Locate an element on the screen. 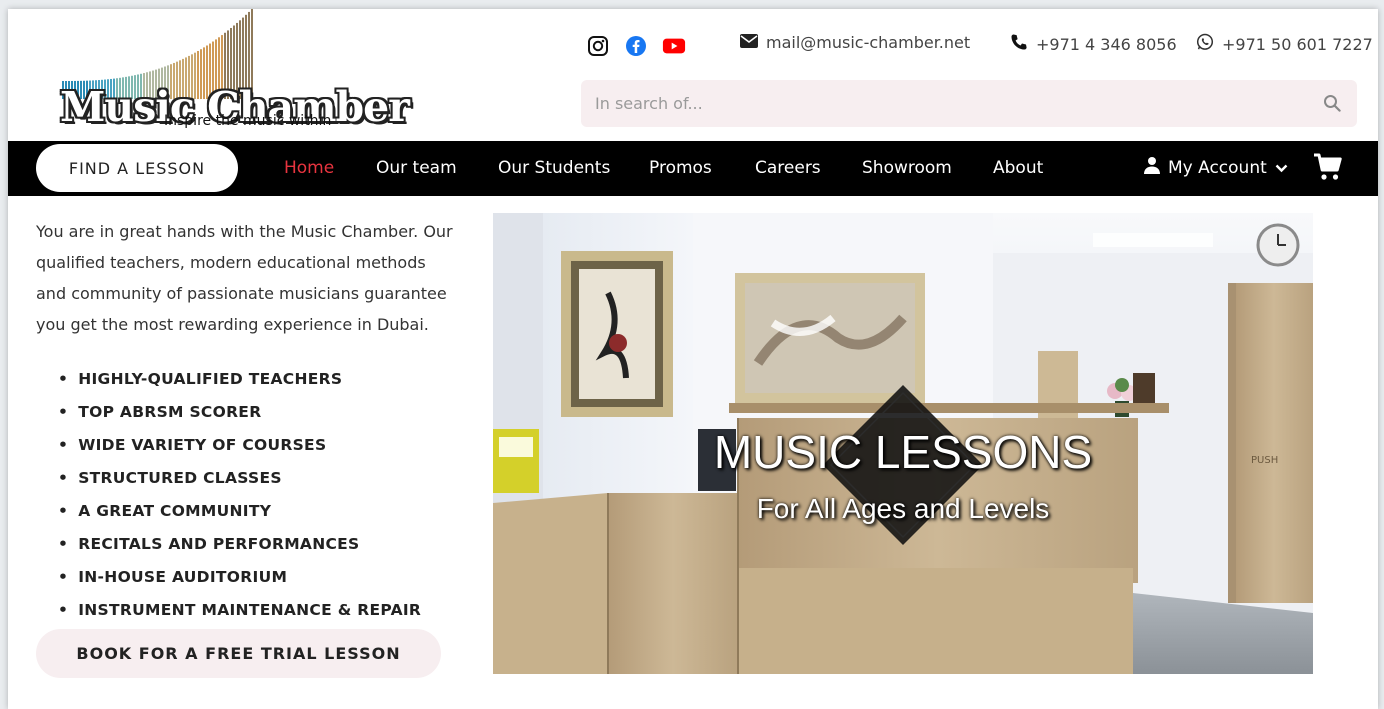 This screenshot has width=1384, height=709. nav-item-promos: Promos is located at coordinates (680, 168).